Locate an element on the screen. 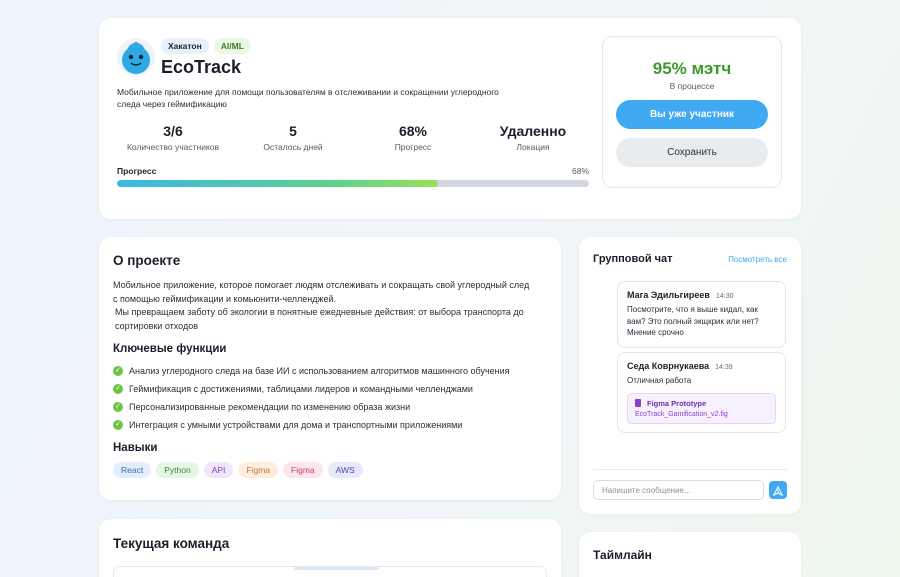 This screenshot has height=577, width=900. view-all-link: Посмотреть все is located at coordinates (757, 259).